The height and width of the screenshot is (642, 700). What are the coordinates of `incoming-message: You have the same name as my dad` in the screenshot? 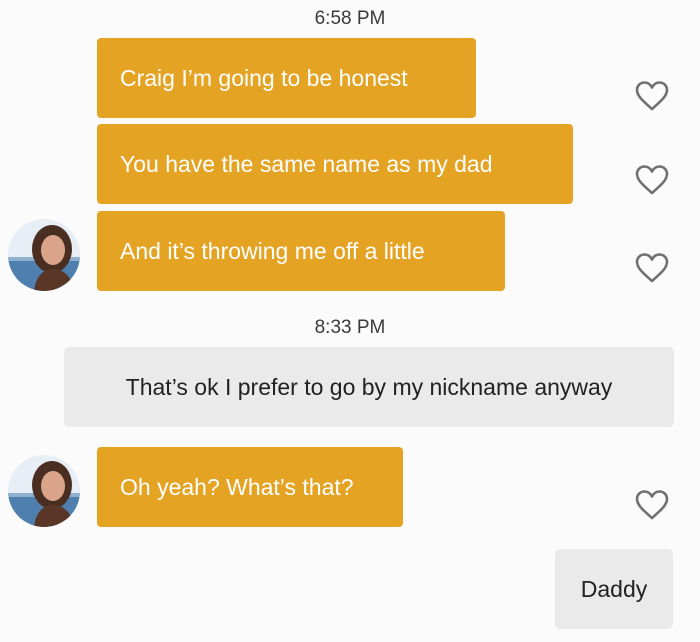 It's located at (335, 164).